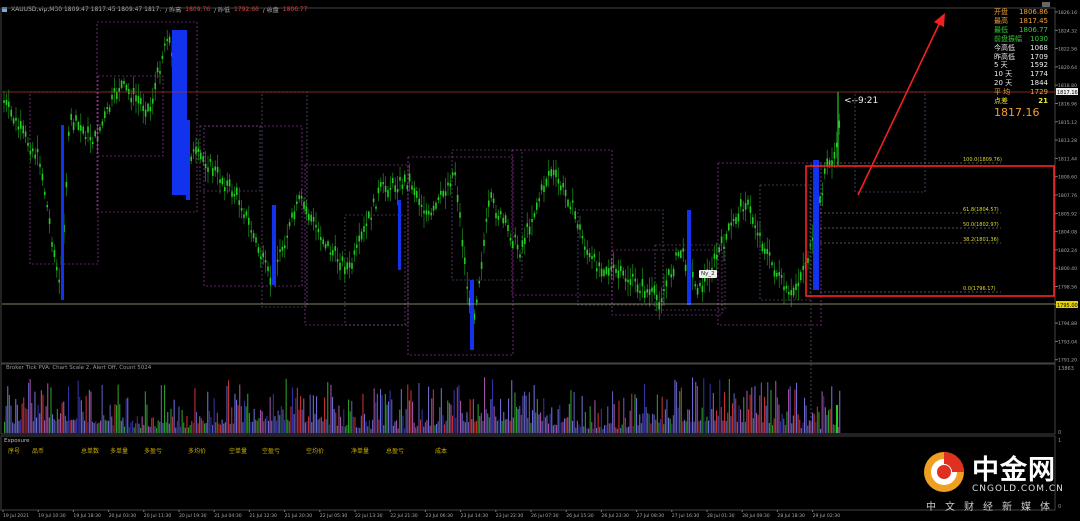 Image resolution: width=1080 pixels, height=521 pixels. What do you see at coordinates (580, 516) in the screenshot?
I see `time-tick-label: 26 Jul 15:30` at bounding box center [580, 516].